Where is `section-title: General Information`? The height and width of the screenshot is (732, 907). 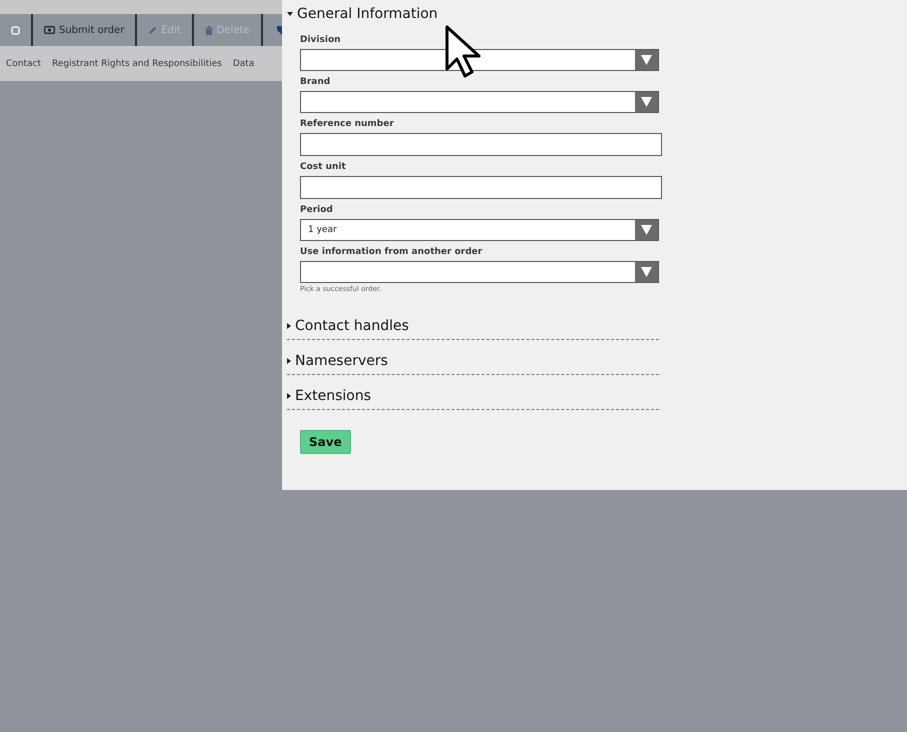 section-title: General Information is located at coordinates (367, 14).